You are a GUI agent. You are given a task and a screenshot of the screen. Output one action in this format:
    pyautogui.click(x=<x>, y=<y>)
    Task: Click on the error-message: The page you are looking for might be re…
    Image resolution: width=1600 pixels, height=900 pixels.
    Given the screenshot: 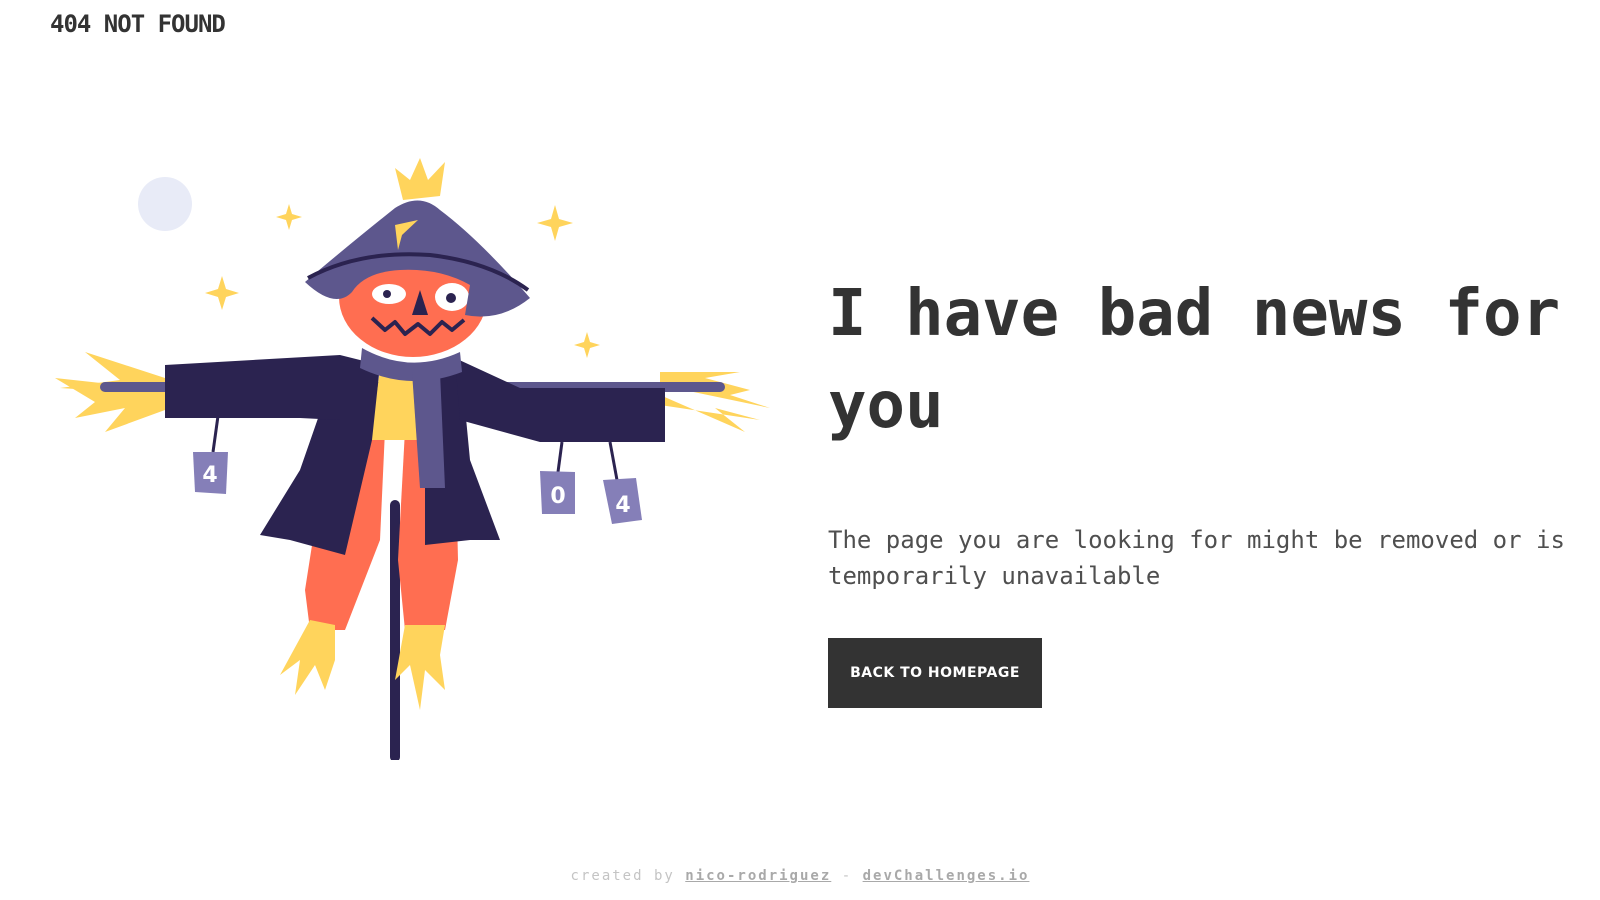 What is the action you would take?
    pyautogui.click(x=1196, y=558)
    